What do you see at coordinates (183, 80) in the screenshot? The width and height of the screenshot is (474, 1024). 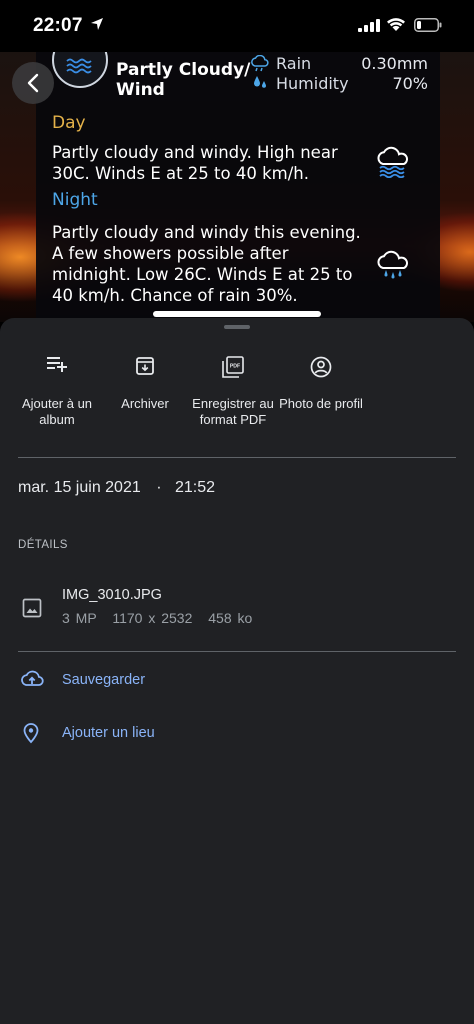 I see `weather-condition: Partly Cloudy/ Wind` at bounding box center [183, 80].